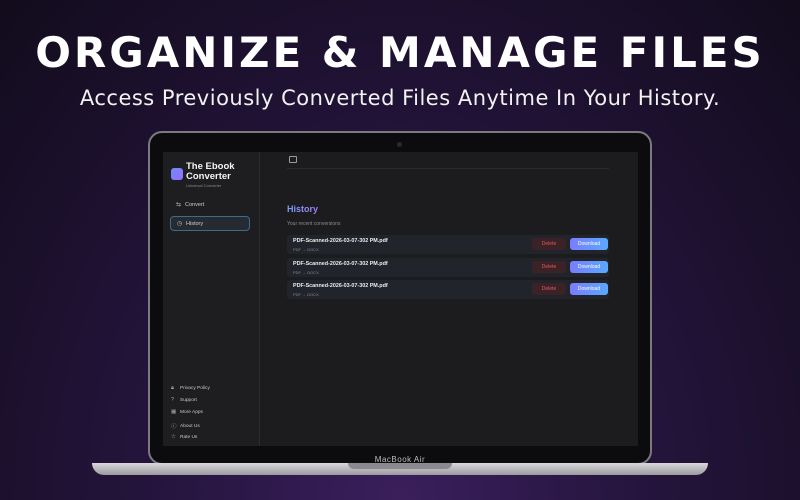 The height and width of the screenshot is (500, 800). What do you see at coordinates (188, 400) in the screenshot?
I see `footer-item-label: Support` at bounding box center [188, 400].